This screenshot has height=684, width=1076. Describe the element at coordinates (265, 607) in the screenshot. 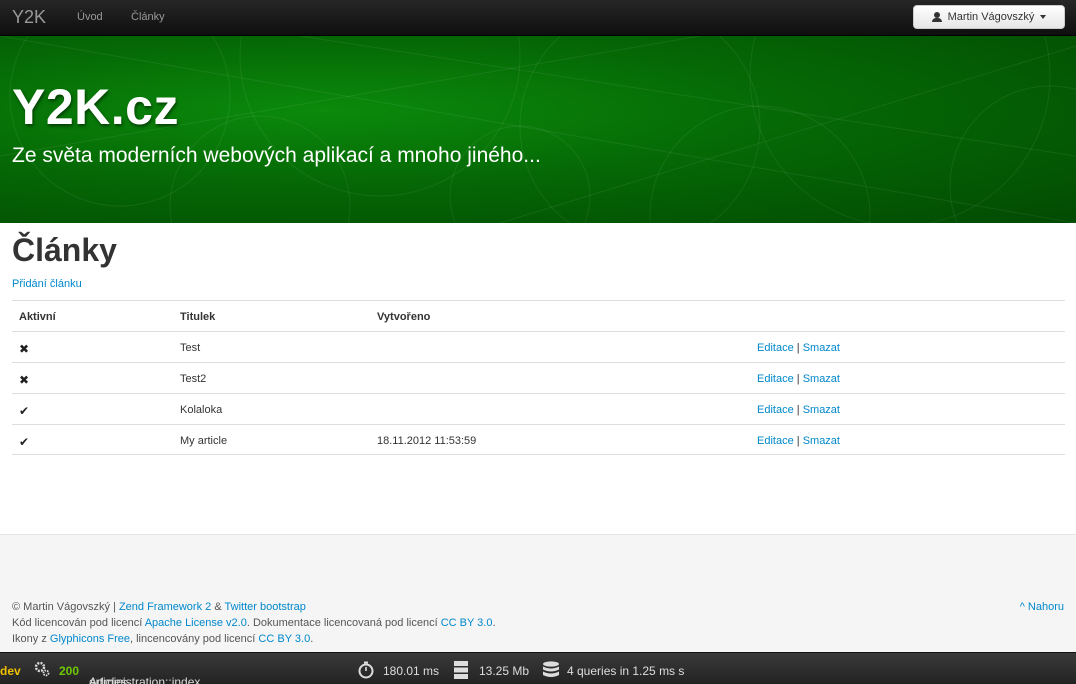

I see `twitter-bootstrap-link: Twitter bootstrap` at that location.